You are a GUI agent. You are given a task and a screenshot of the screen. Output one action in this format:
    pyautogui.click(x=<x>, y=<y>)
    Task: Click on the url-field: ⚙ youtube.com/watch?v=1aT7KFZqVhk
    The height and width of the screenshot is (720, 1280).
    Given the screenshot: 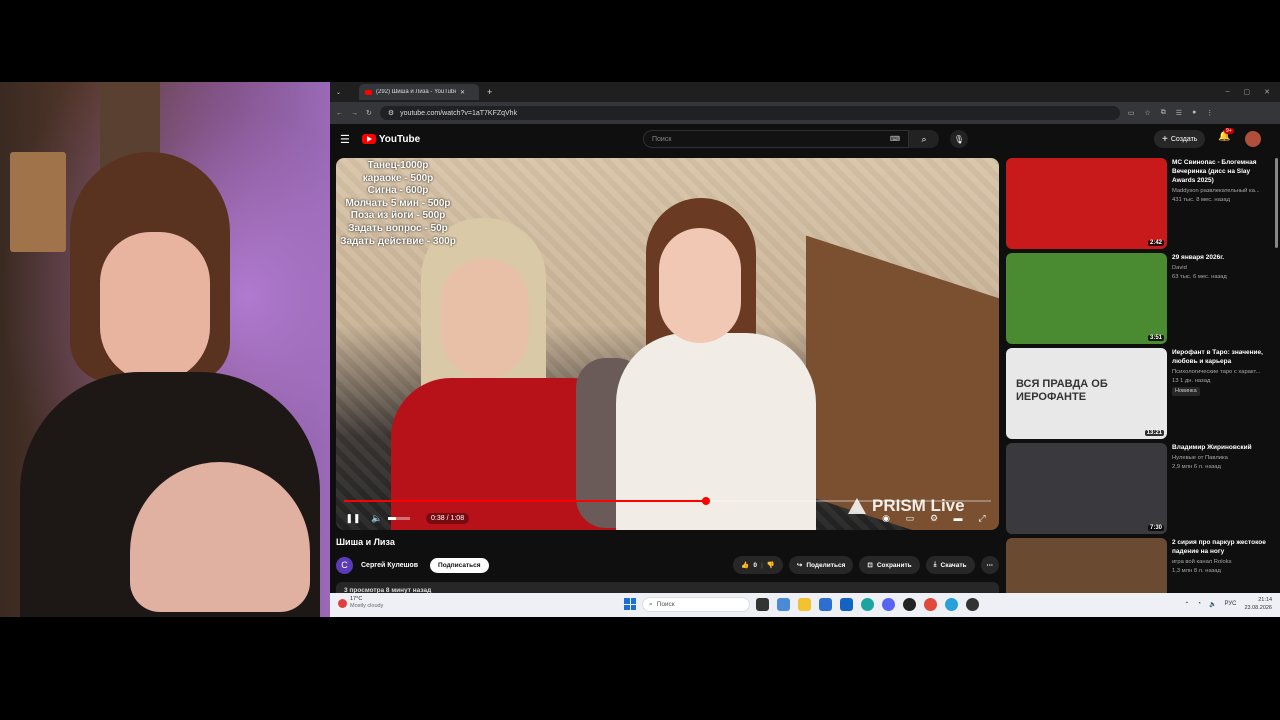 What is the action you would take?
    pyautogui.click(x=749, y=113)
    